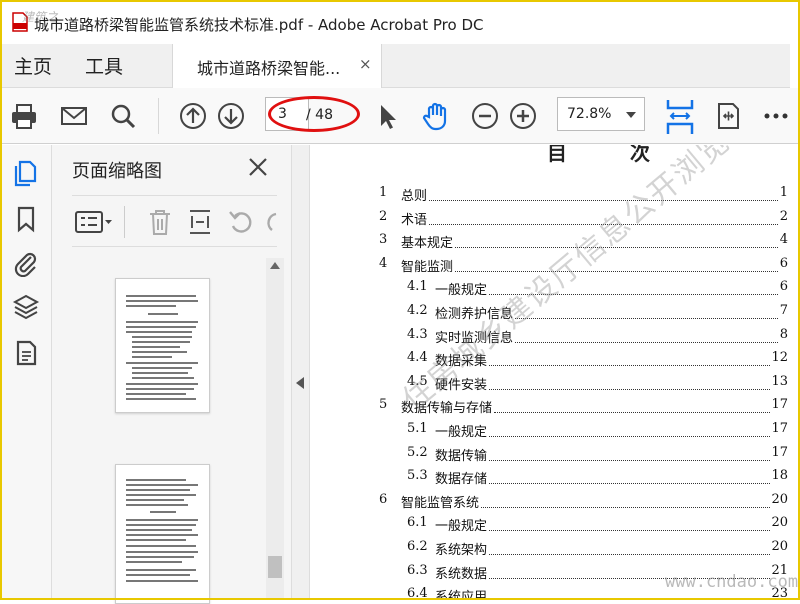 The width and height of the screenshot is (800, 604). I want to click on navigation-rail, so click(26, 372).